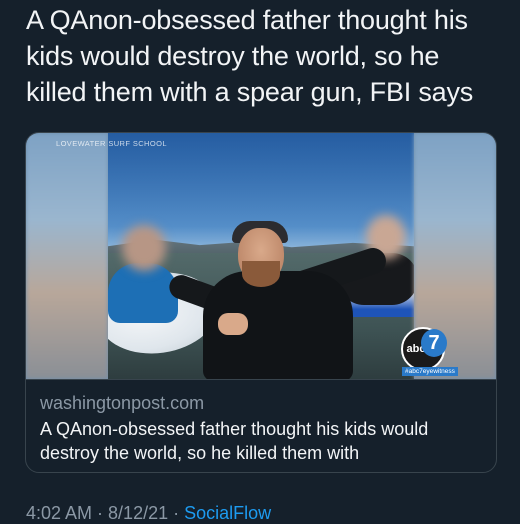 The height and width of the screenshot is (524, 520). Describe the element at coordinates (122, 403) in the screenshot. I see `card-domain: washingtonpost.com` at that location.